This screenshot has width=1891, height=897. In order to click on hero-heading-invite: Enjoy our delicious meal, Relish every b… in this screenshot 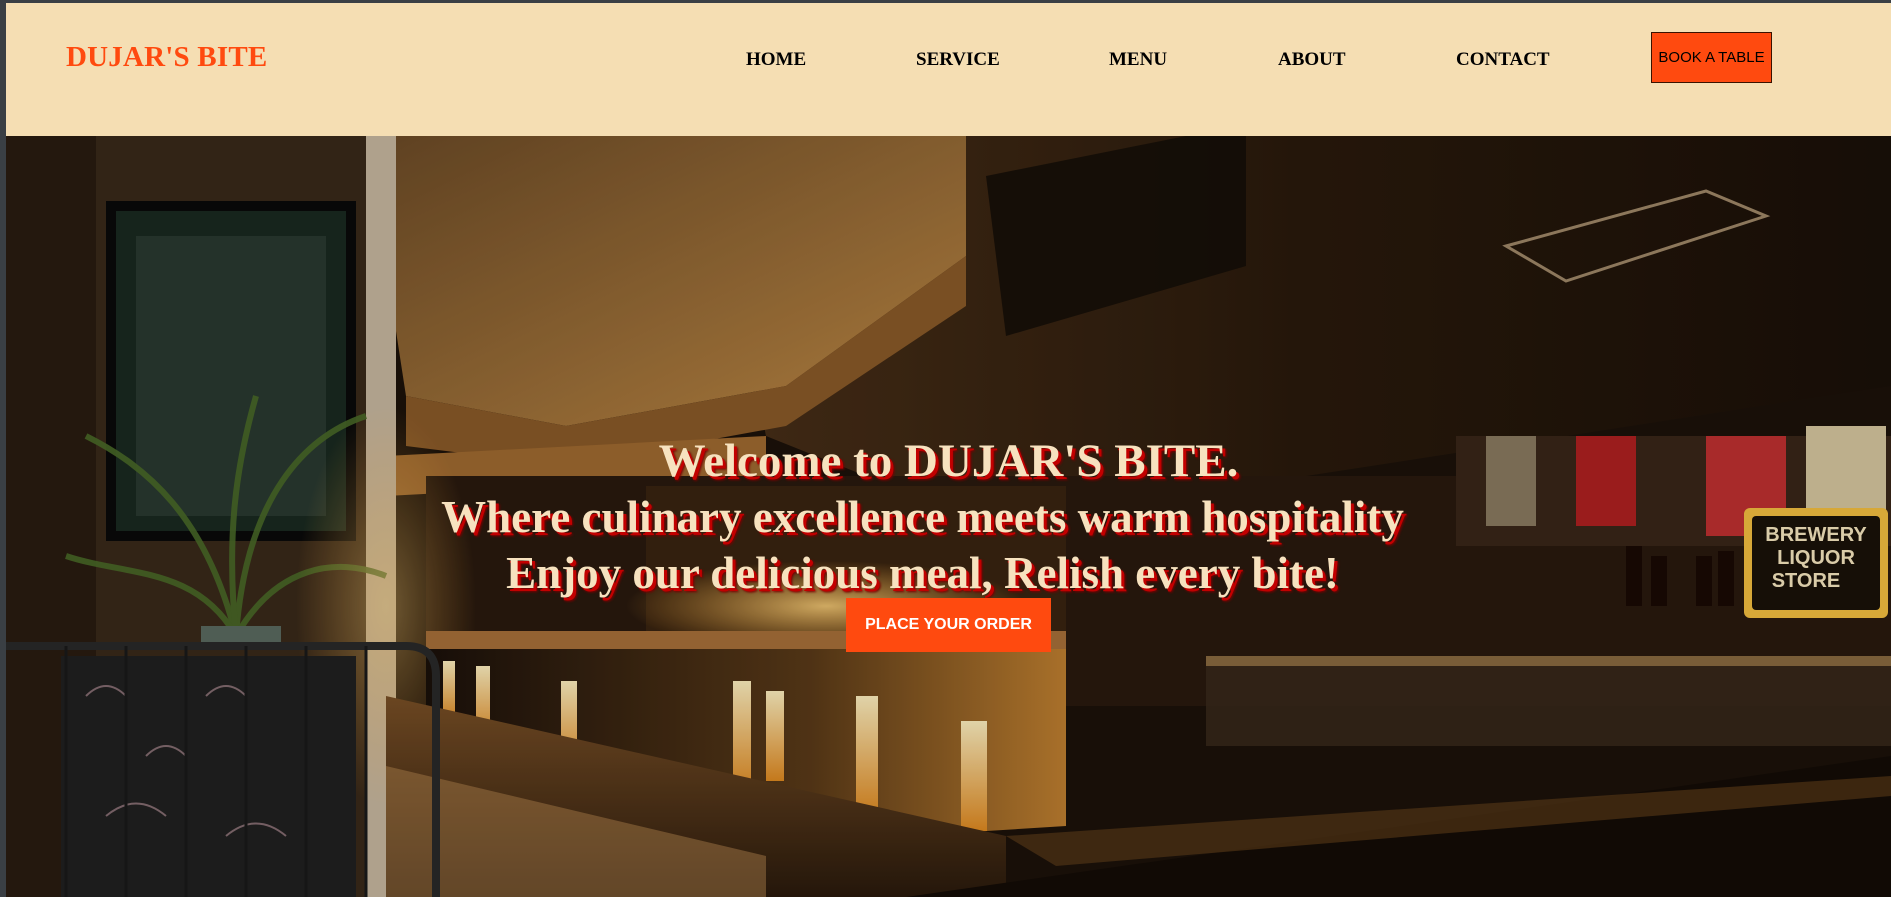, I will do `click(922, 573)`.